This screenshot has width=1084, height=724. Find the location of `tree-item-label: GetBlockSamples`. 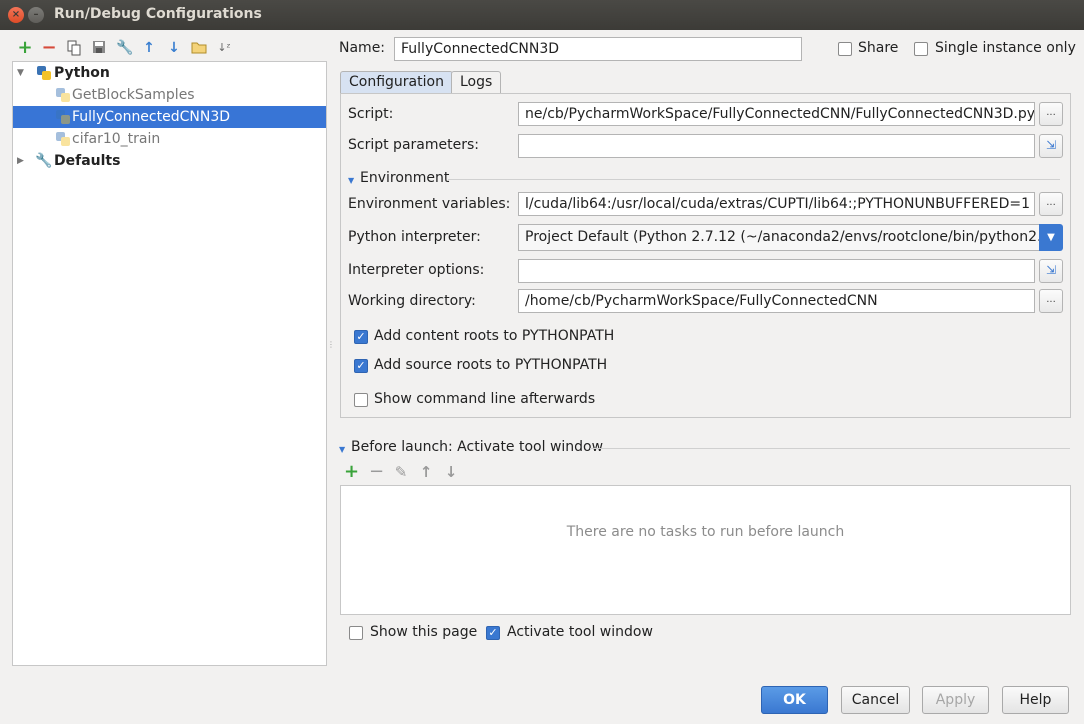

tree-item-label: GetBlockSamples is located at coordinates (133, 95).